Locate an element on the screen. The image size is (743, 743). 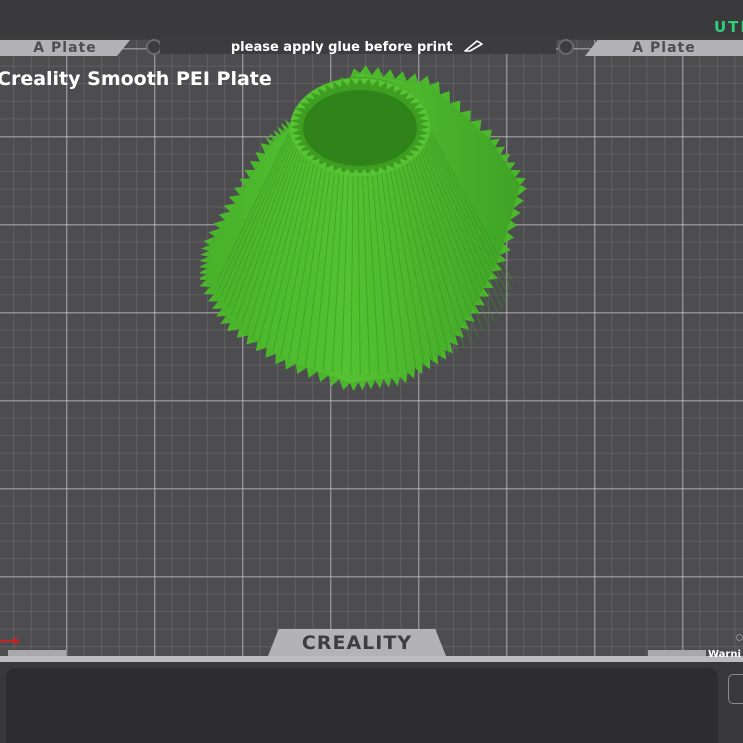
brand-label: CREALITY is located at coordinates (357, 642).